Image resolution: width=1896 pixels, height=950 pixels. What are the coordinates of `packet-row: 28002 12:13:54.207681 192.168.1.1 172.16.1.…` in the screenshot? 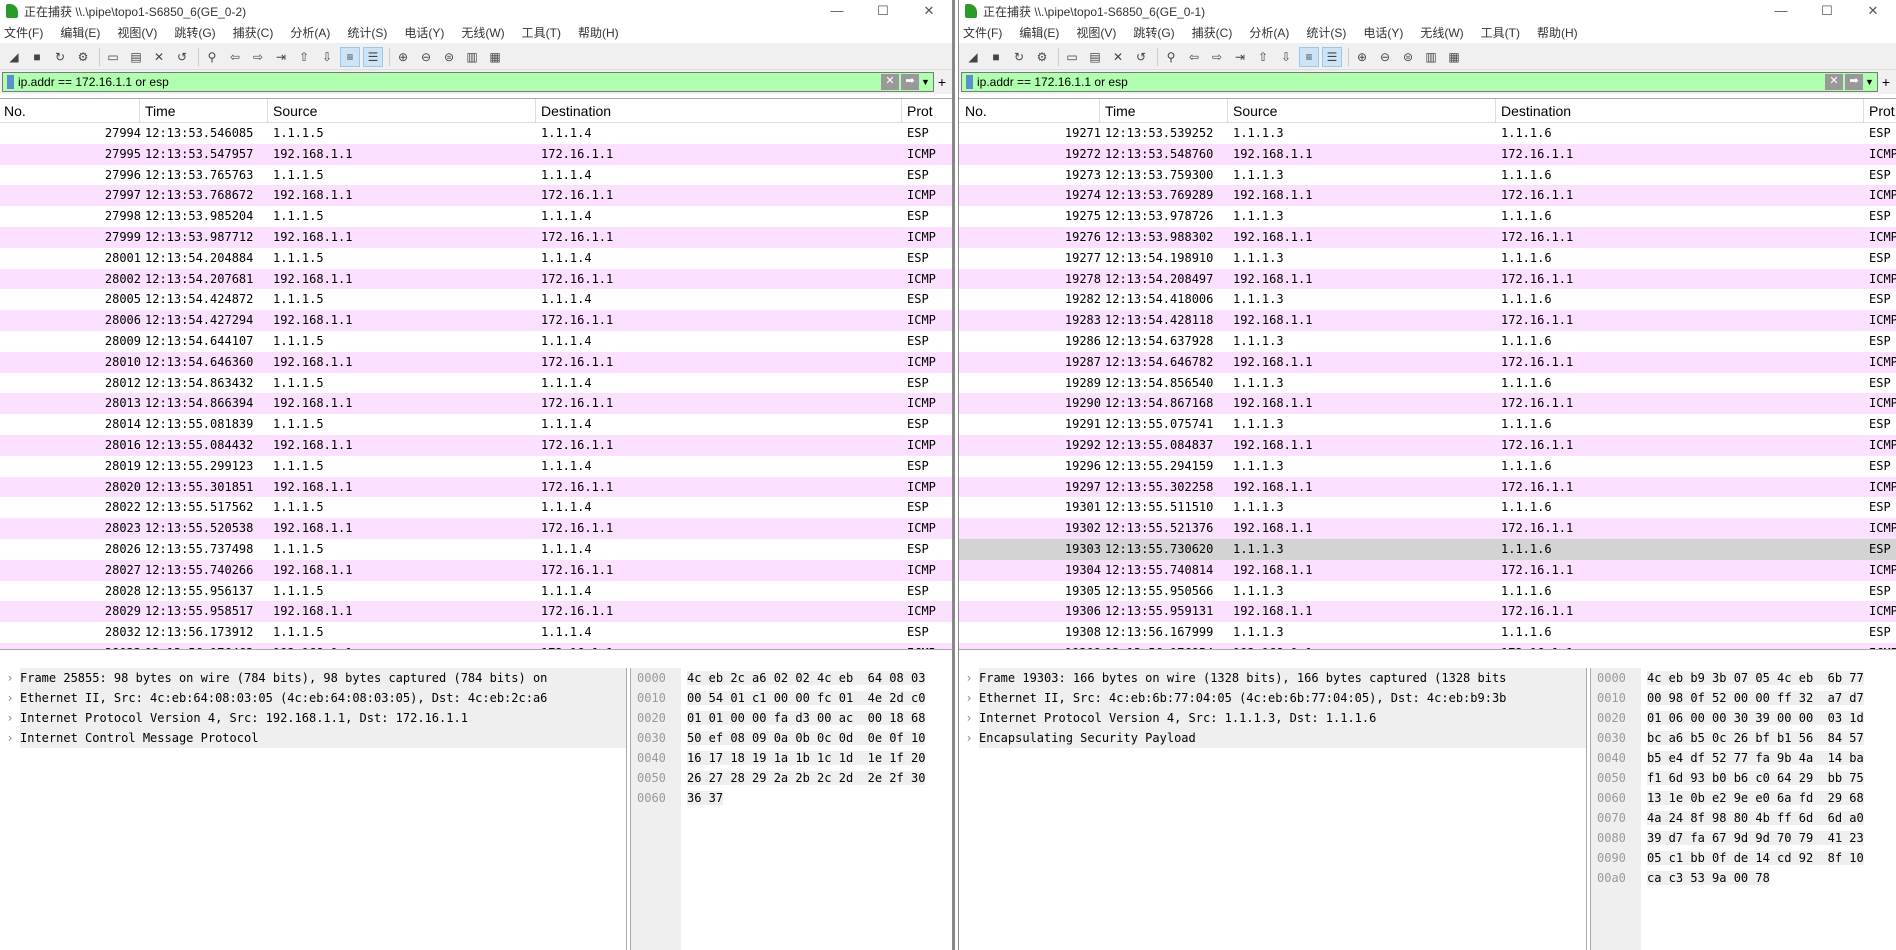 It's located at (476, 279).